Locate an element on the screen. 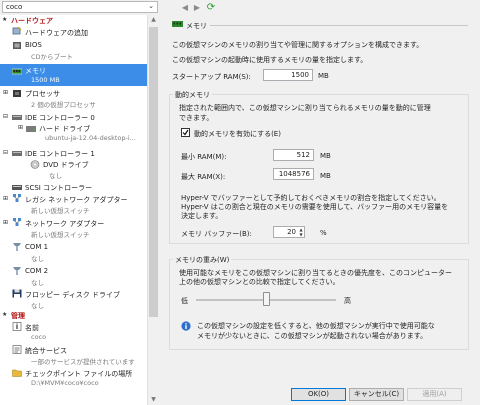  back-button: ◀ is located at coordinates (185, 7).